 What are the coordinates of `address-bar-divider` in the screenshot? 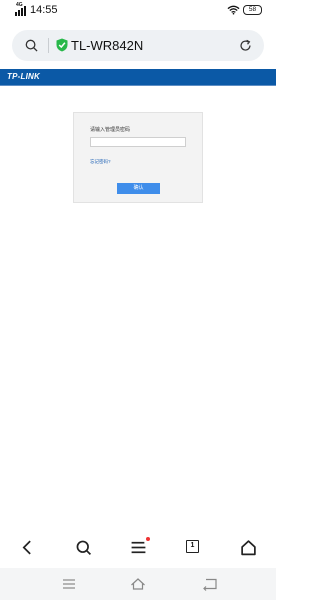 It's located at (48, 45).